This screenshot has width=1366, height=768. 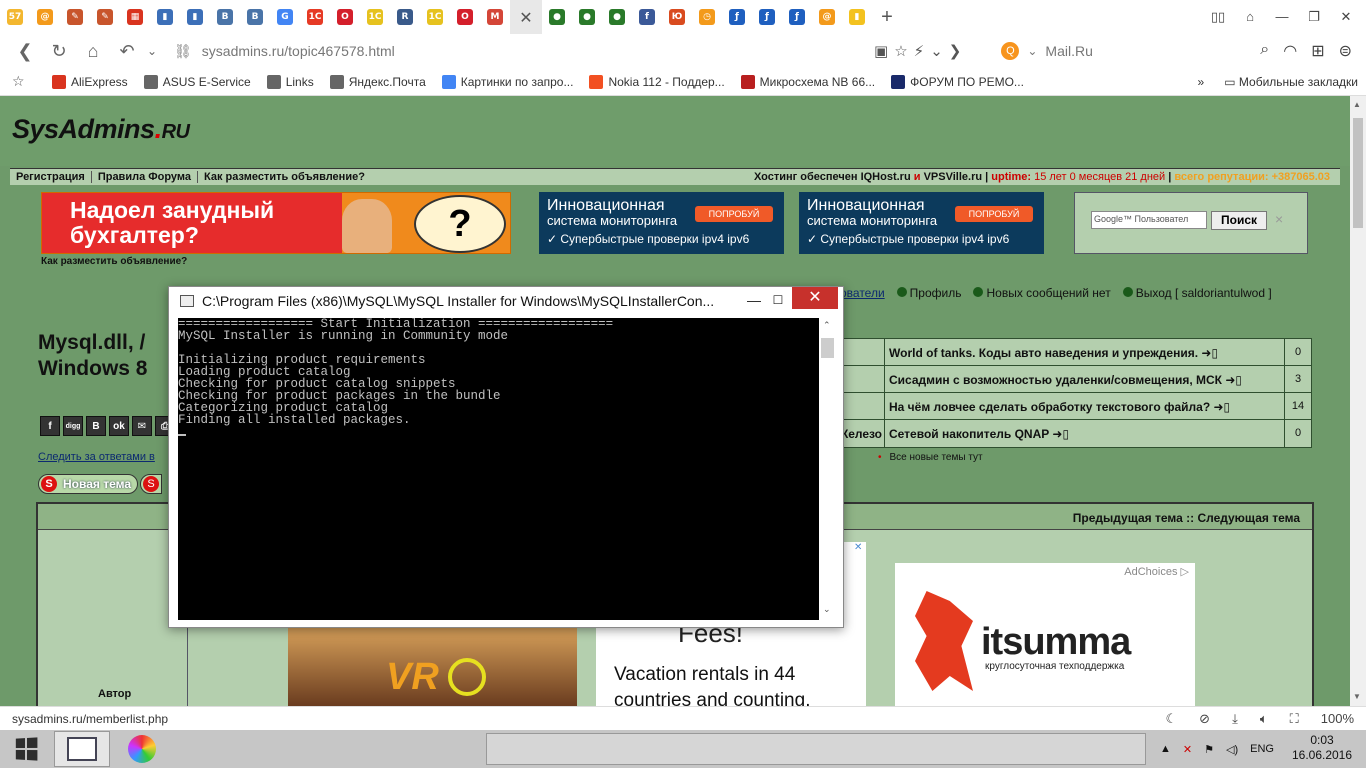 What do you see at coordinates (1317, 51) in the screenshot?
I see `extensions-icon: ⊞` at bounding box center [1317, 51].